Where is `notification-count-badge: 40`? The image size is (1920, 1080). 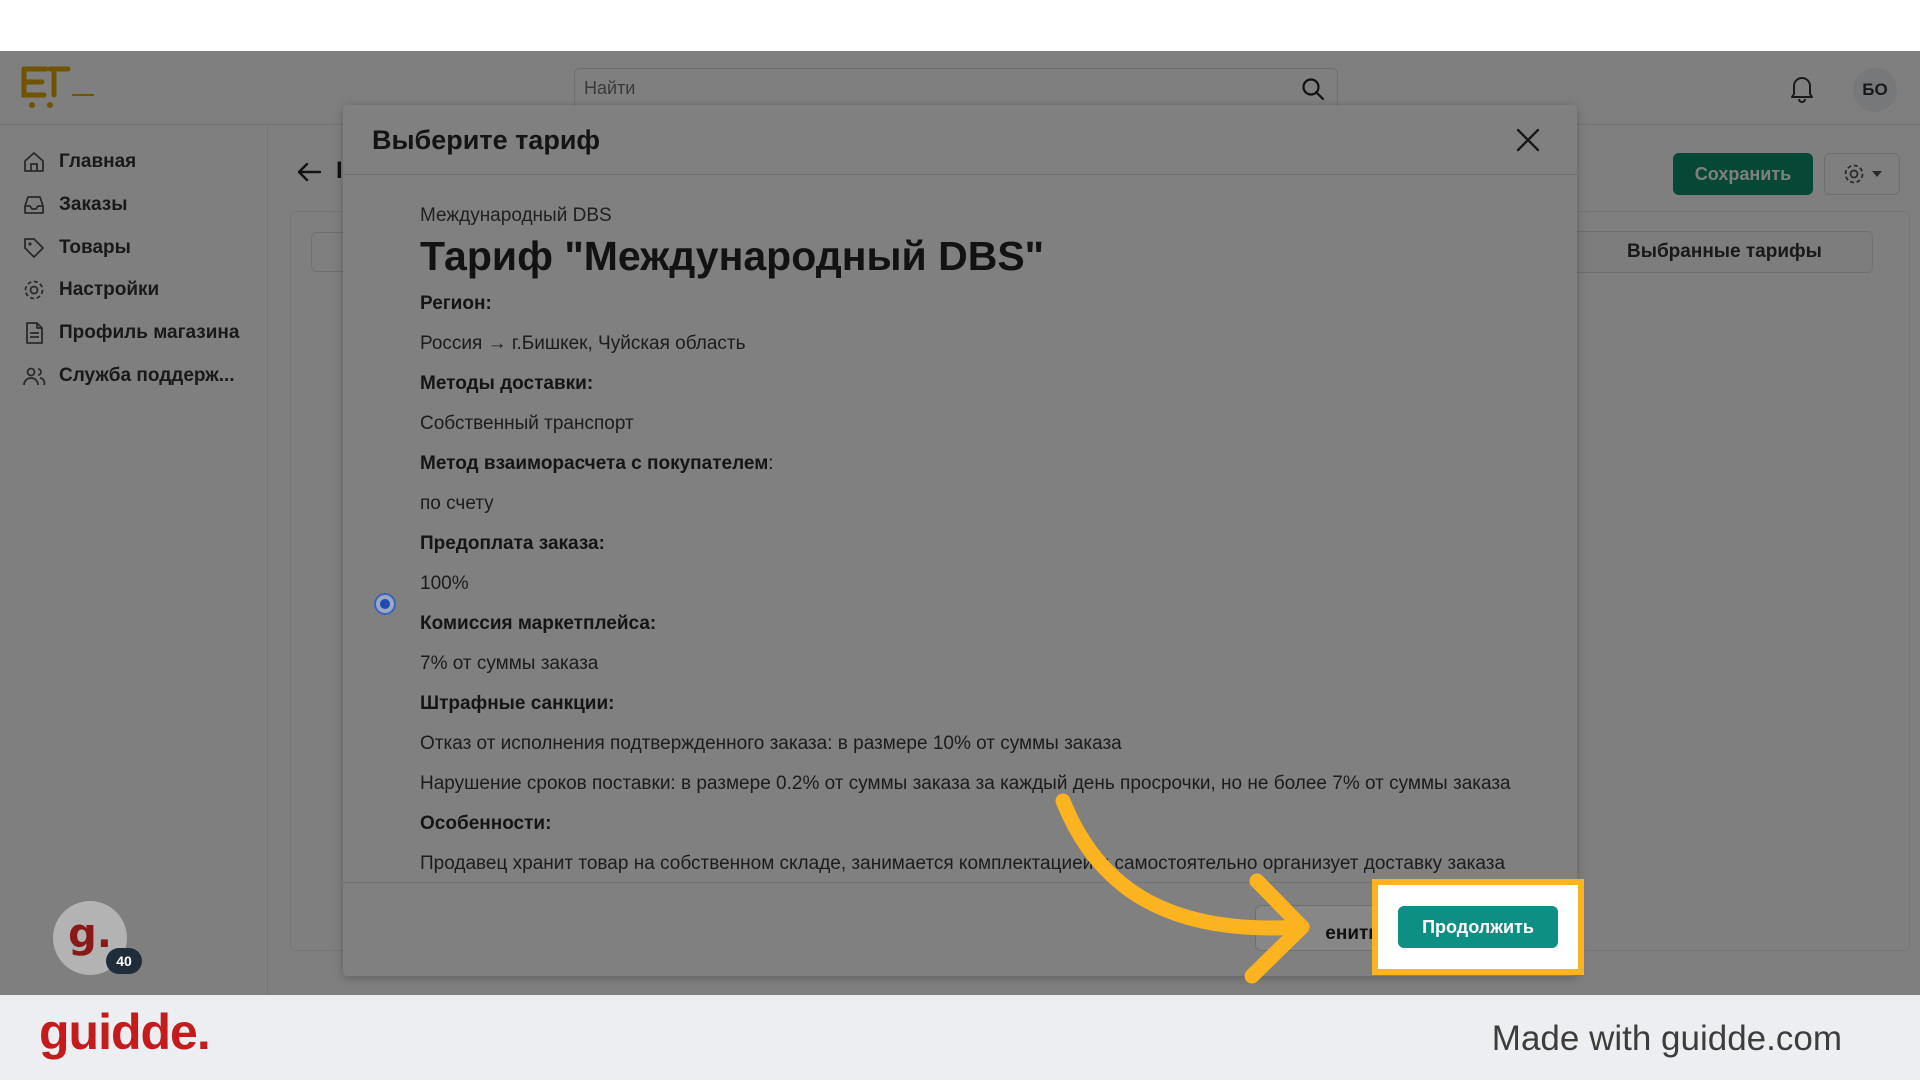
notification-count-badge: 40 is located at coordinates (124, 961).